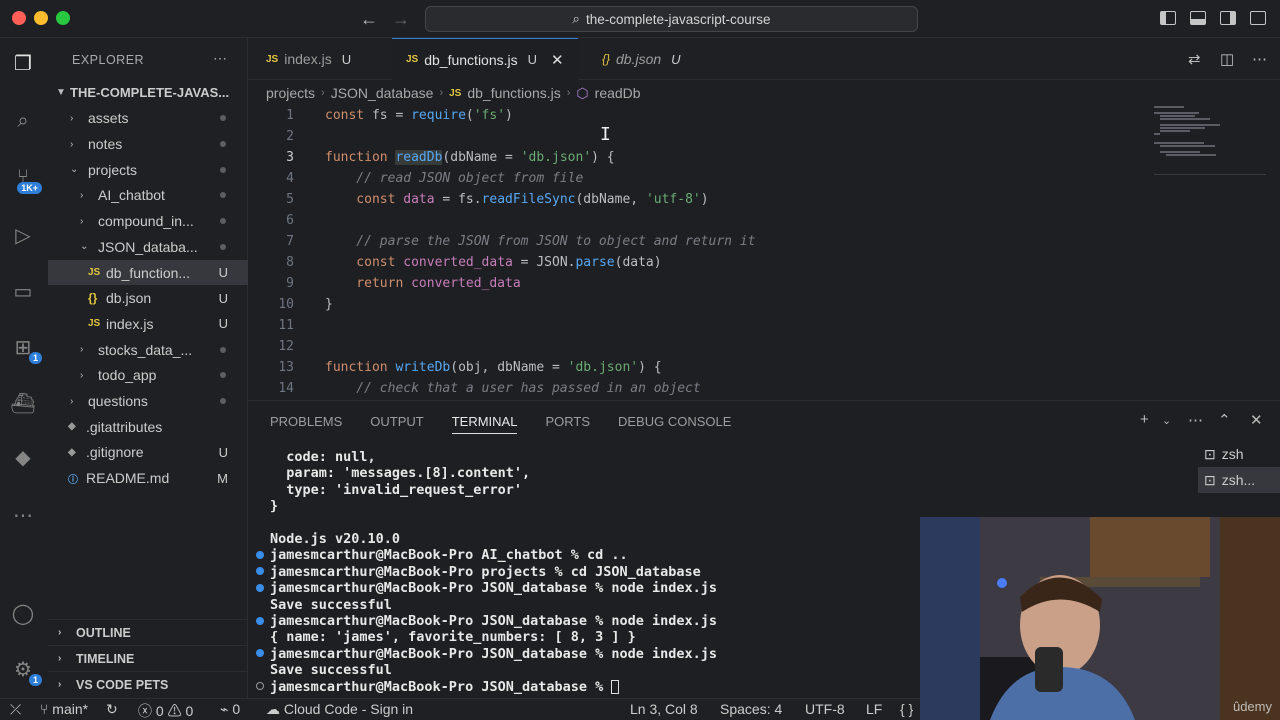 The image size is (1280, 720). What do you see at coordinates (29, 188) in the screenshot?
I see `source-control-badge: 1K+` at bounding box center [29, 188].